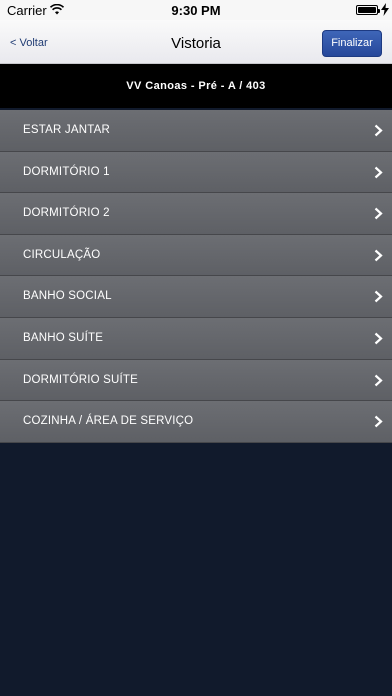 The width and height of the screenshot is (392, 696). Describe the element at coordinates (66, 171) in the screenshot. I see `room-label: DORMITÓRIO 1` at that location.